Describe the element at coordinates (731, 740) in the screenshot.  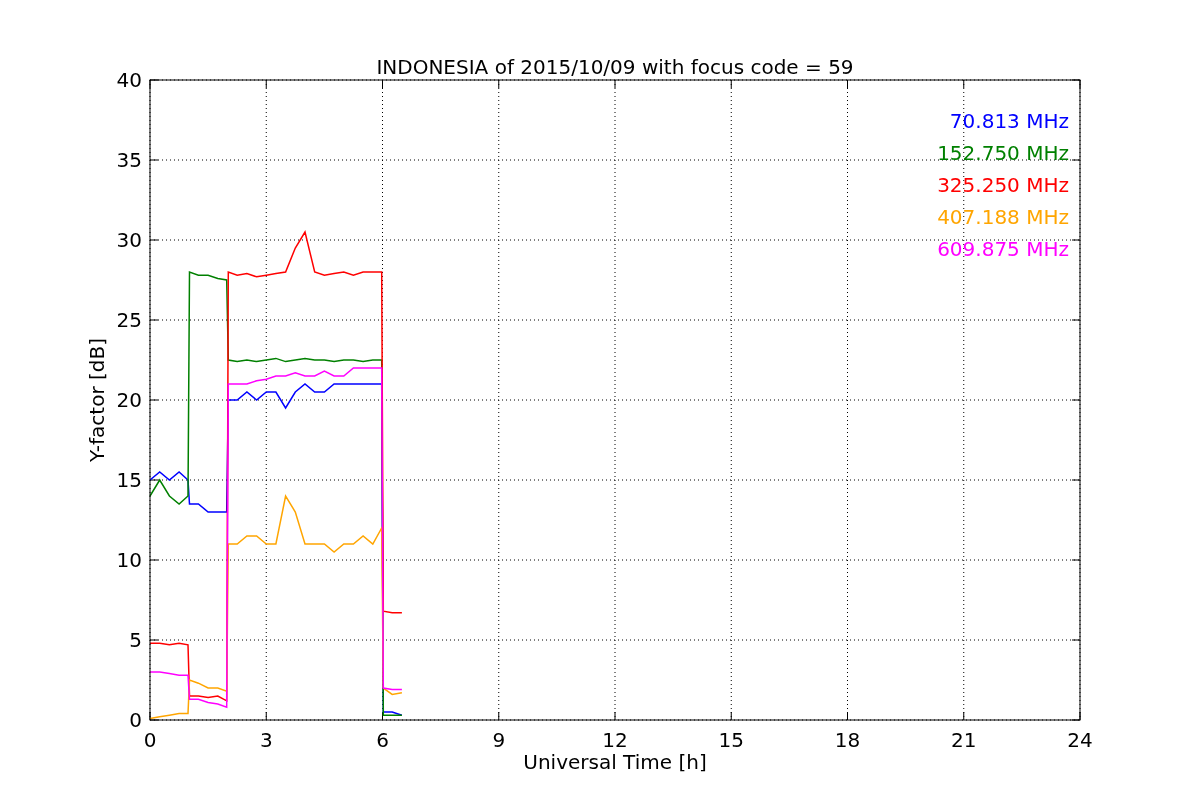
I see `x-tick-label: 15` at that location.